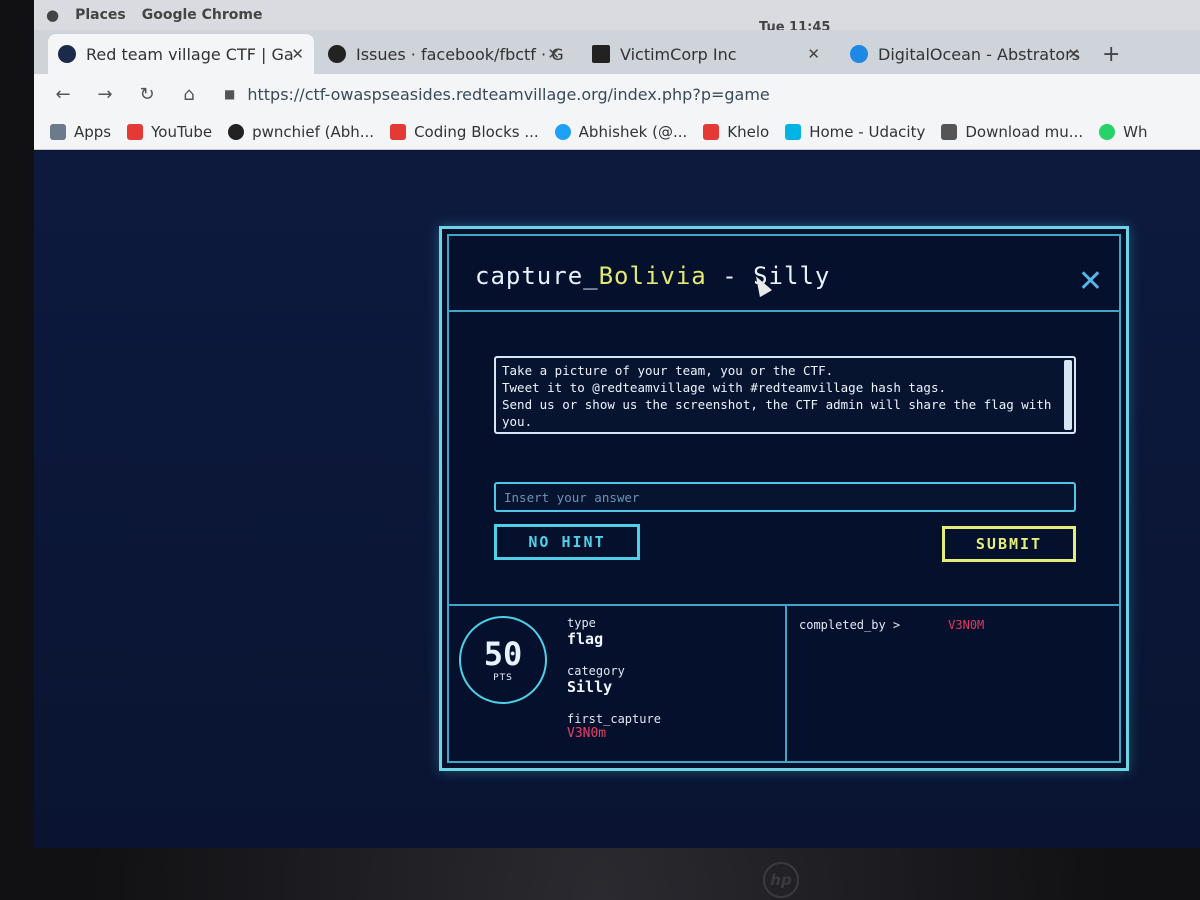 The height and width of the screenshot is (900, 1200). Describe the element at coordinates (190, 54) in the screenshot. I see `tab-title: Red team village CTF | Ga` at that location.